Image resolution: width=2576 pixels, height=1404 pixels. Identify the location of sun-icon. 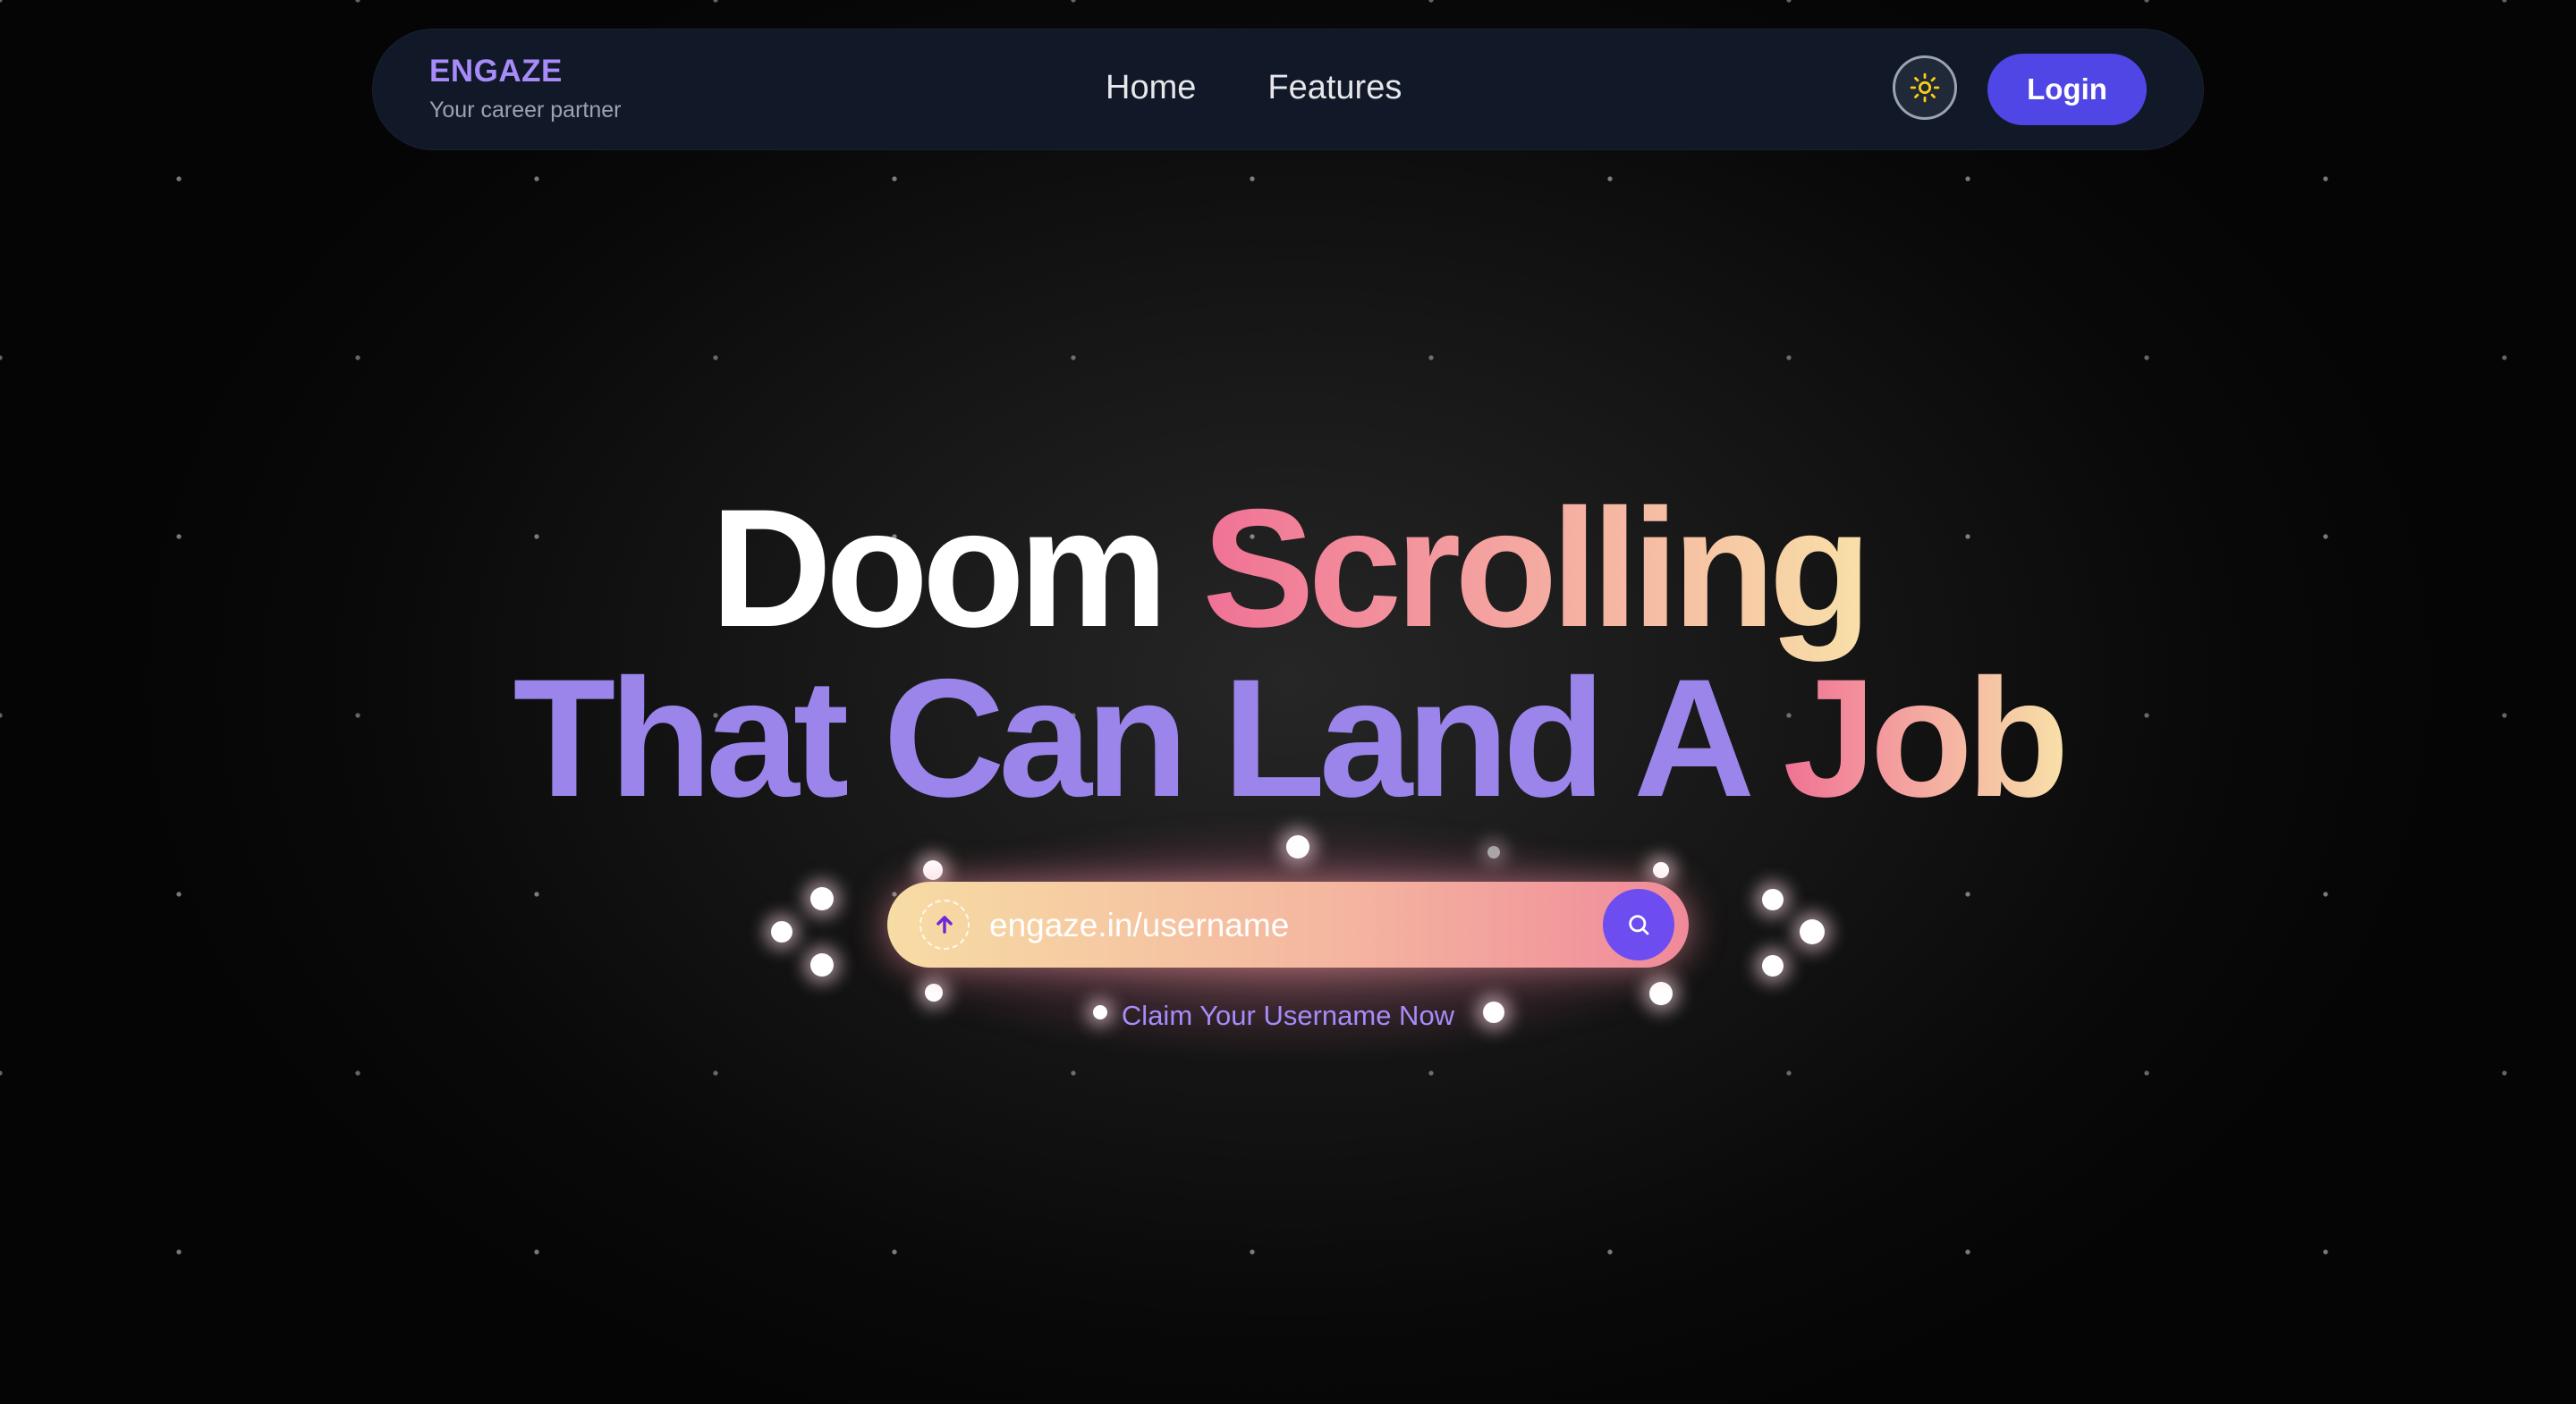
(1925, 87).